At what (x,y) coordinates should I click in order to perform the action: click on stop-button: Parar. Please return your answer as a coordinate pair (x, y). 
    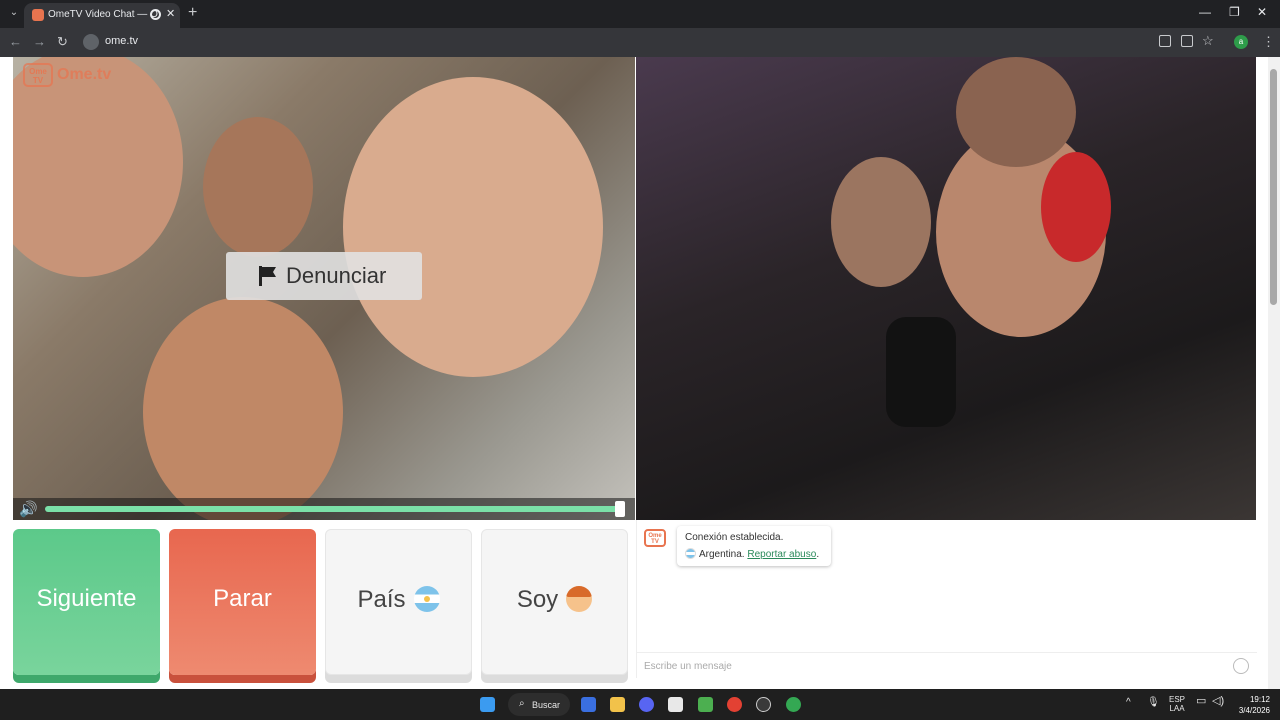
    Looking at the image, I should click on (242, 602).